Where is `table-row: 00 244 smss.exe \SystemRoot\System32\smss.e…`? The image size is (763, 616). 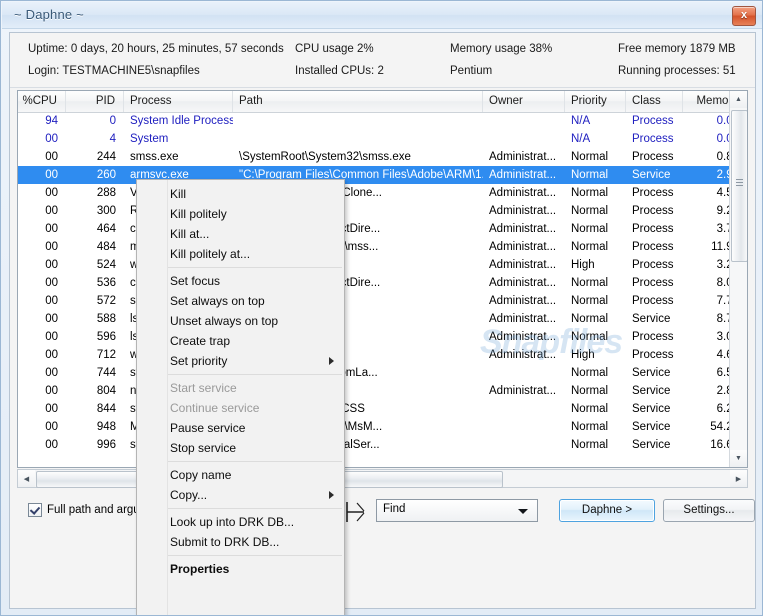
table-row: 00 244 smss.exe \SystemRoot\System32\smss.e… is located at coordinates (374, 157).